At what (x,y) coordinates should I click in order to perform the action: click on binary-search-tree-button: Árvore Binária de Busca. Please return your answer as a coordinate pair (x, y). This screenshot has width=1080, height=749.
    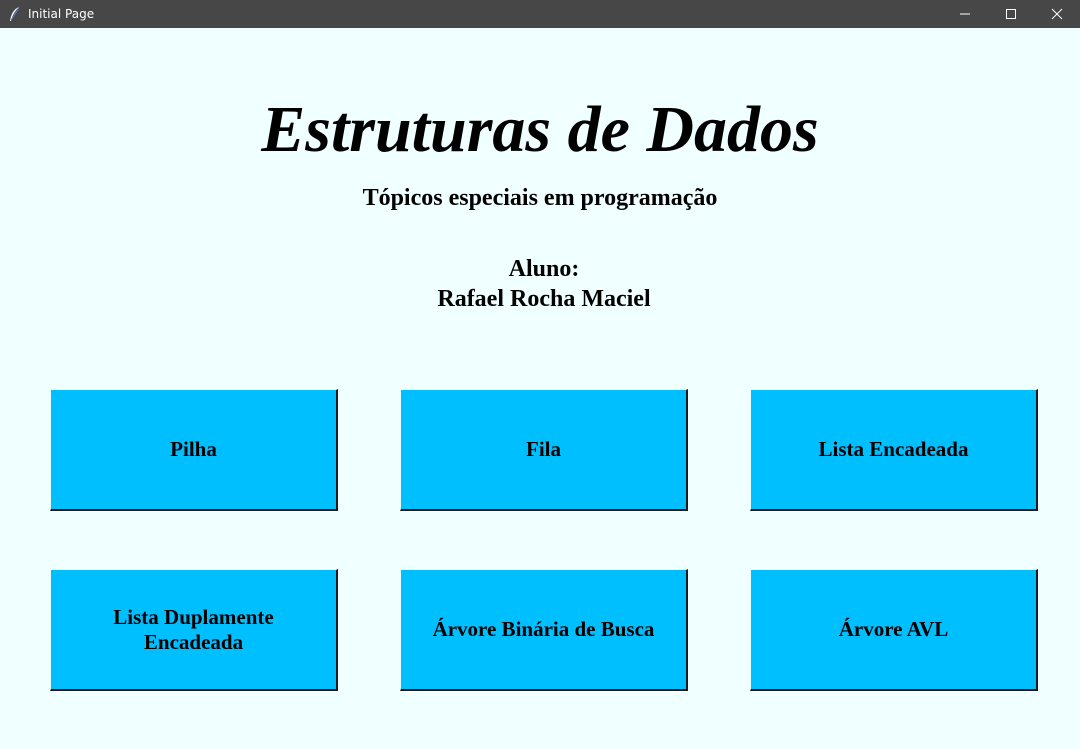
    Looking at the image, I should click on (544, 630).